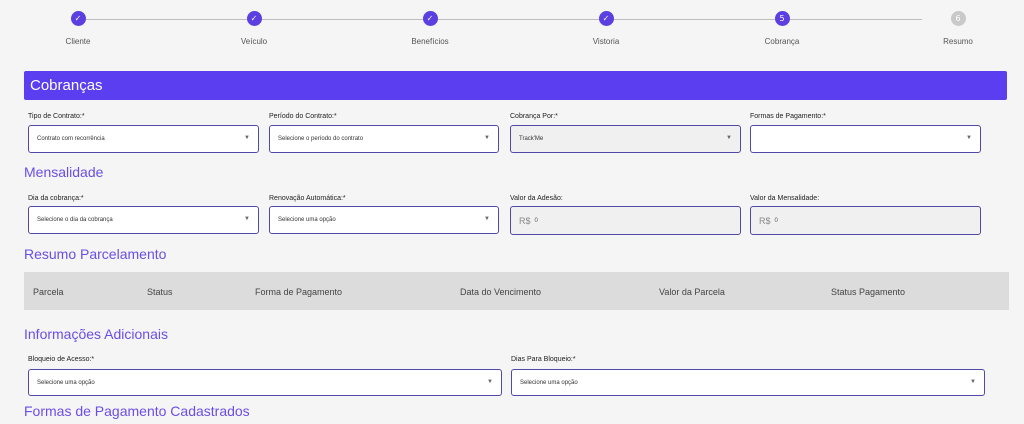 Image resolution: width=1024 pixels, height=424 pixels. Describe the element at coordinates (748, 382) in the screenshot. I see `dias-bloqueio-select: Selecione uma opção ▼` at that location.